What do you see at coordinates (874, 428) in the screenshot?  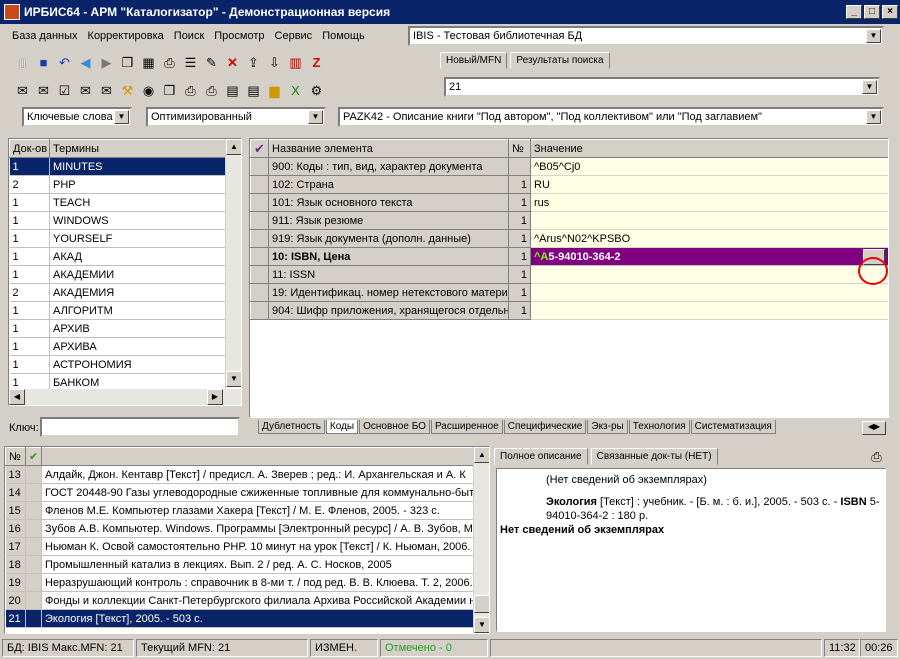 I see `tab-scroll-icon: ◀▶` at bounding box center [874, 428].